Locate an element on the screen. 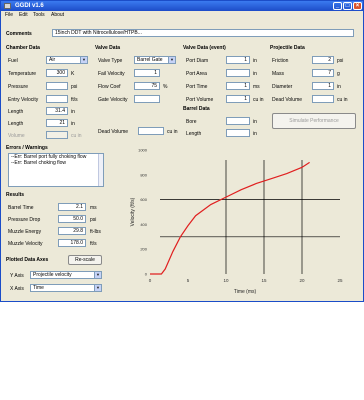 This screenshot has height=400, width=364. error-line: --Err: Barrel choking flow is located at coordinates (39, 162).